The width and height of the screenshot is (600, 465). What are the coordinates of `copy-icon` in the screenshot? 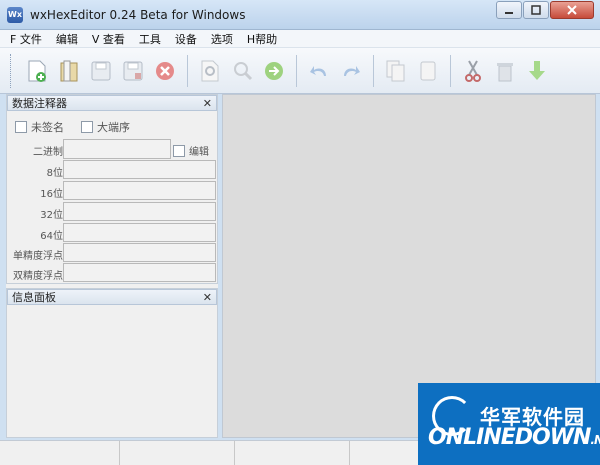 It's located at (395, 70).